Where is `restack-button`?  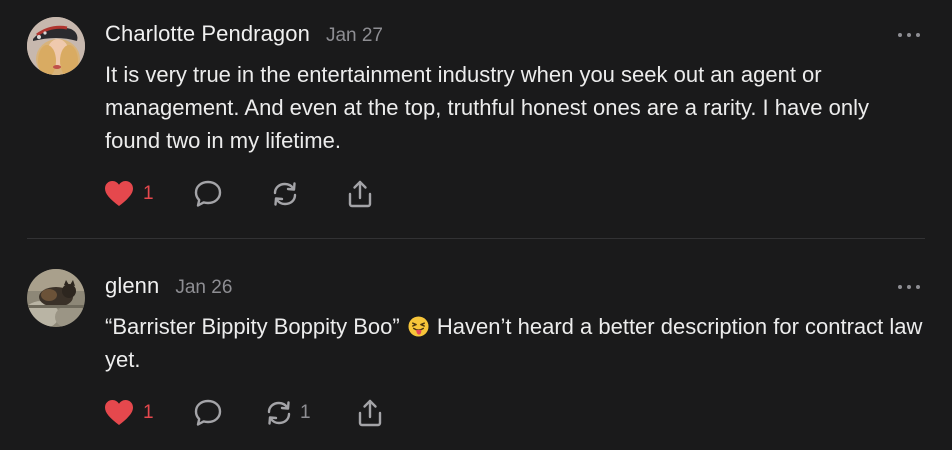
restack-button is located at coordinates (285, 194).